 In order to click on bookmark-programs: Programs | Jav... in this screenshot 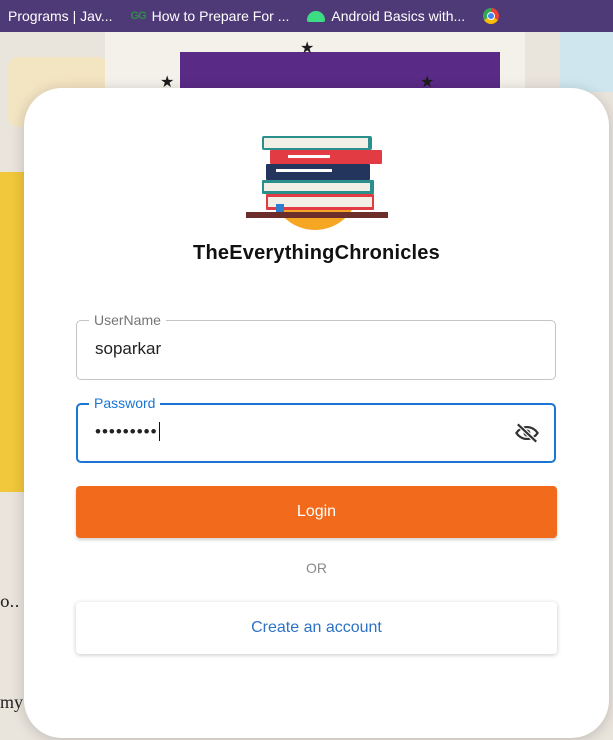, I will do `click(61, 16)`.